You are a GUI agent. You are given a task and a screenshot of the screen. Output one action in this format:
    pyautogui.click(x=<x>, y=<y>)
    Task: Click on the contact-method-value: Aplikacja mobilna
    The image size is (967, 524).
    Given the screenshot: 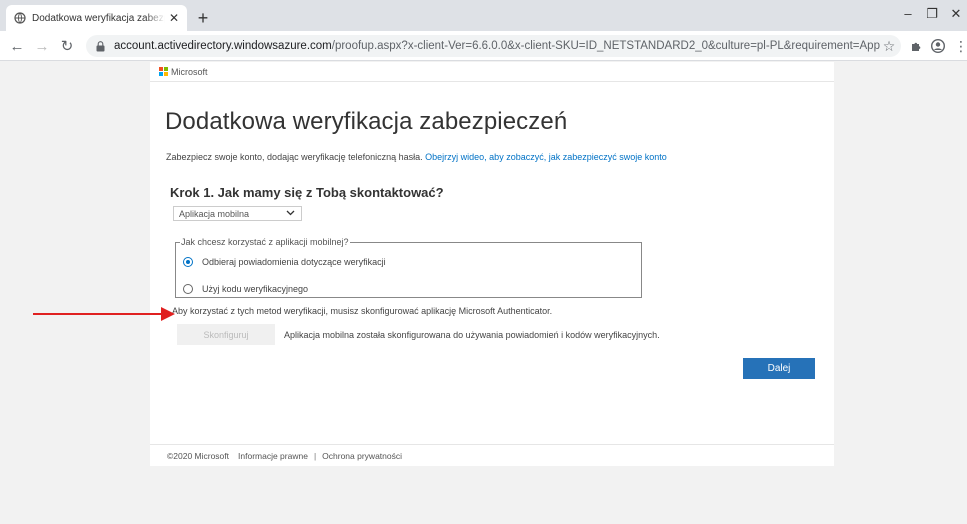 What is the action you would take?
    pyautogui.click(x=214, y=213)
    